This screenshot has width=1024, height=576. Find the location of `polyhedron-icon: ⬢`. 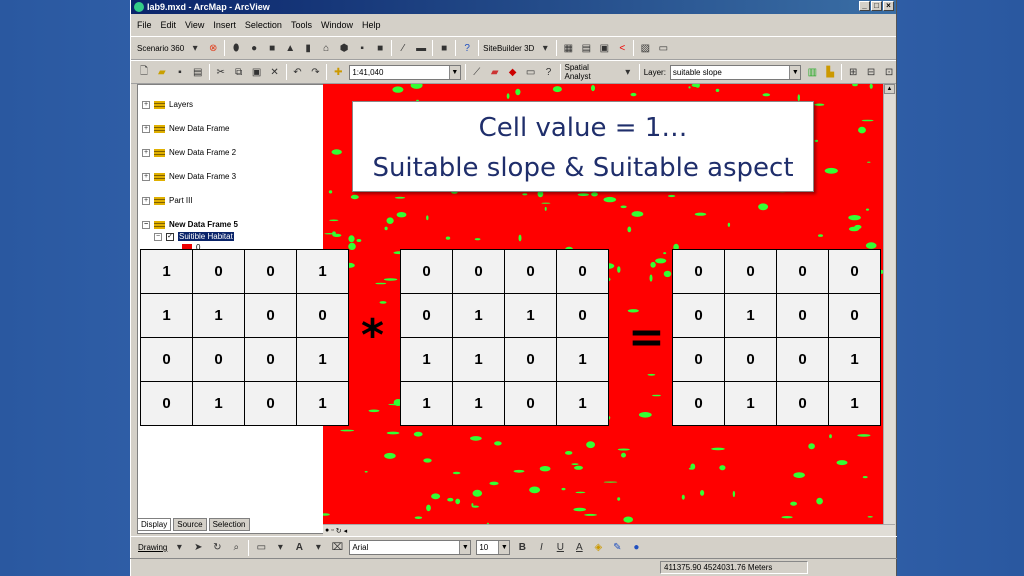

polyhedron-icon: ⬢ is located at coordinates (344, 48).